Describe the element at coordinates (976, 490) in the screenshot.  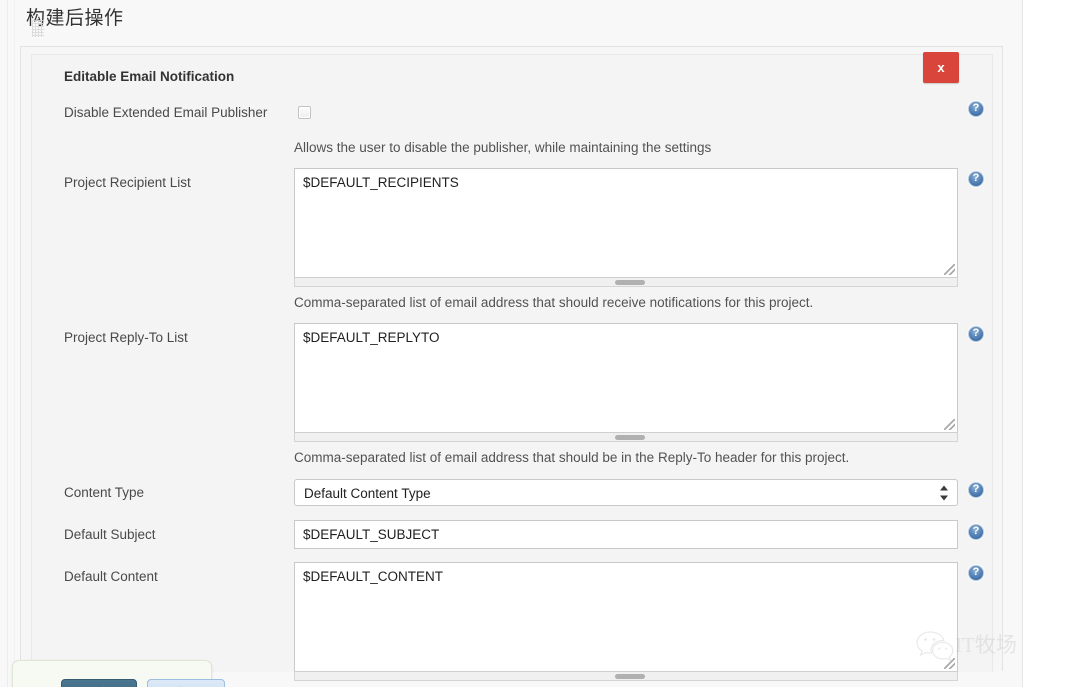
I see `help-icon-content-type` at that location.